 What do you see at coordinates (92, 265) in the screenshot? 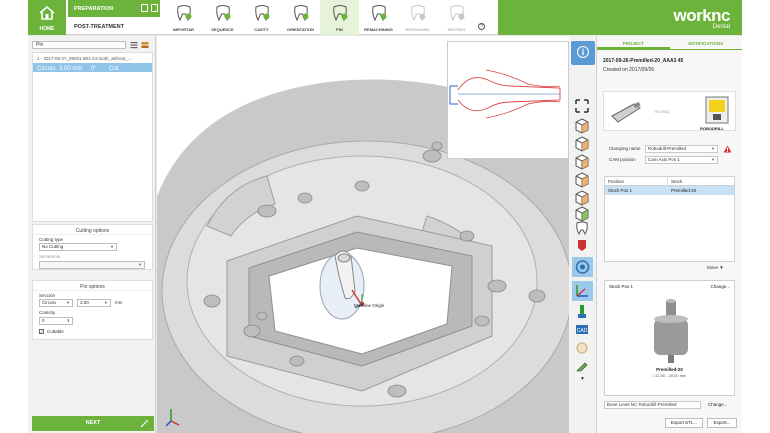
I see `sequence-select: ▼` at bounding box center [92, 265].